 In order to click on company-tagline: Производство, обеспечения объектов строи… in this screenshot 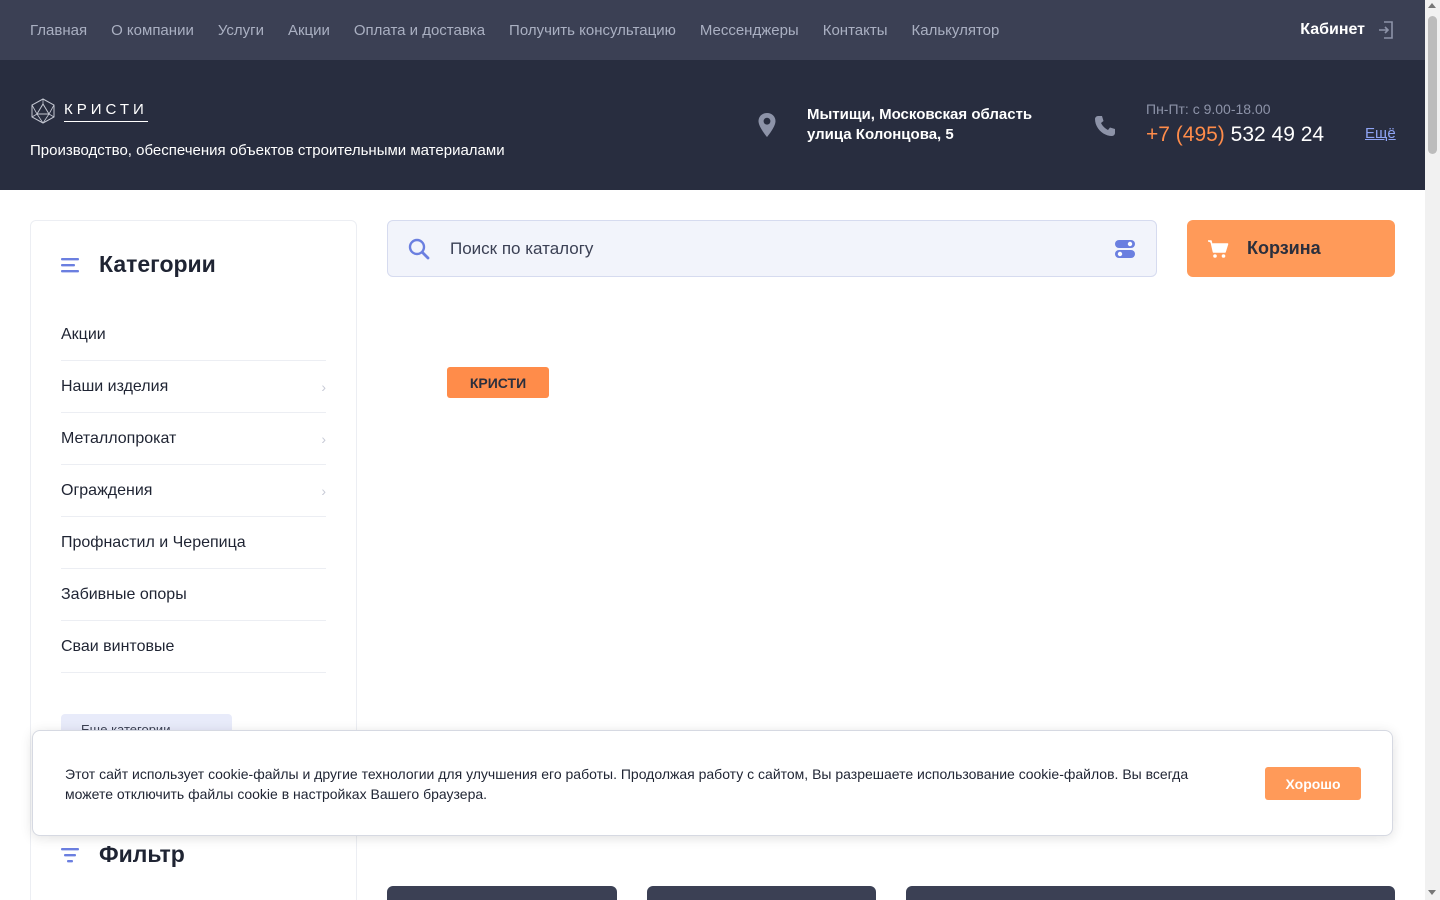, I will do `click(267, 150)`.